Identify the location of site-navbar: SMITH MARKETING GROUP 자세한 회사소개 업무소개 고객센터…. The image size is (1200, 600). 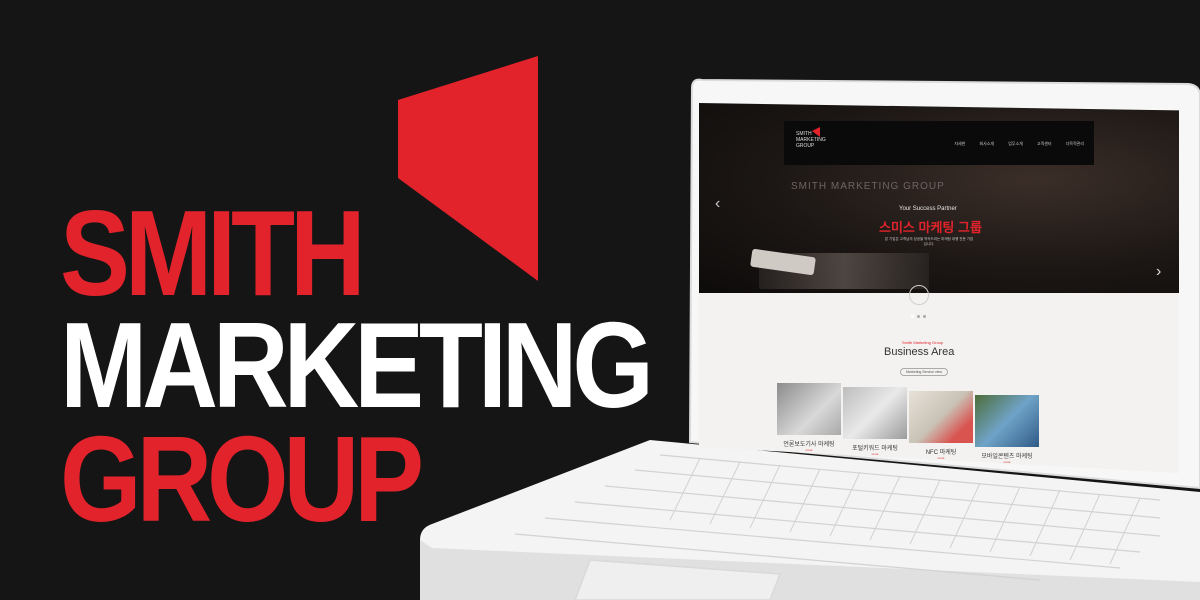
(939, 143).